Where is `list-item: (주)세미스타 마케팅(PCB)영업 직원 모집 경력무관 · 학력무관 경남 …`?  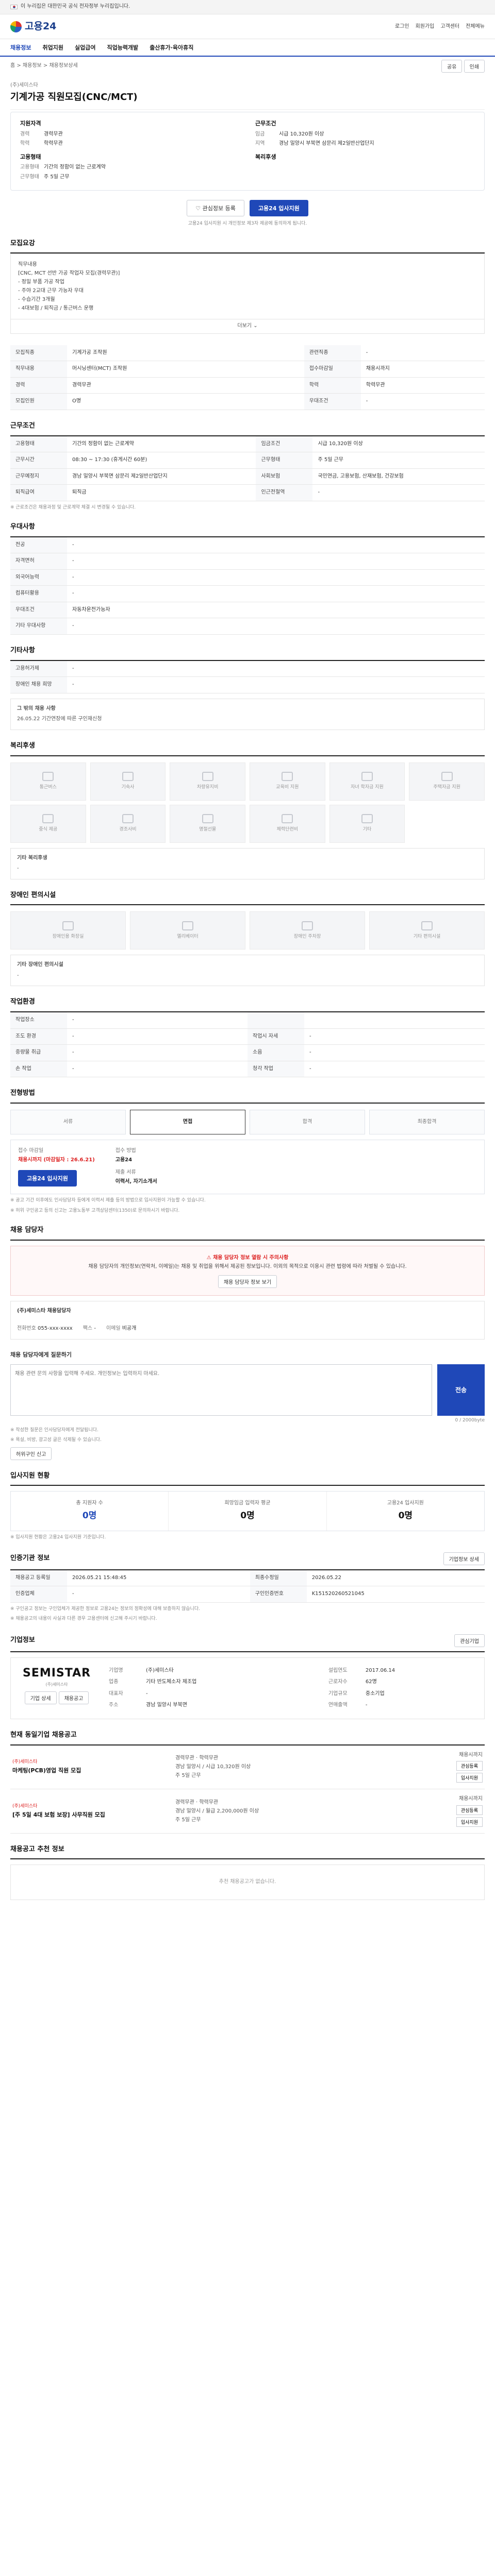 list-item: (주)세미스타 마케팅(PCB)영업 직원 모집 경력무관 · 학력무관 경남 … is located at coordinates (247, 1767).